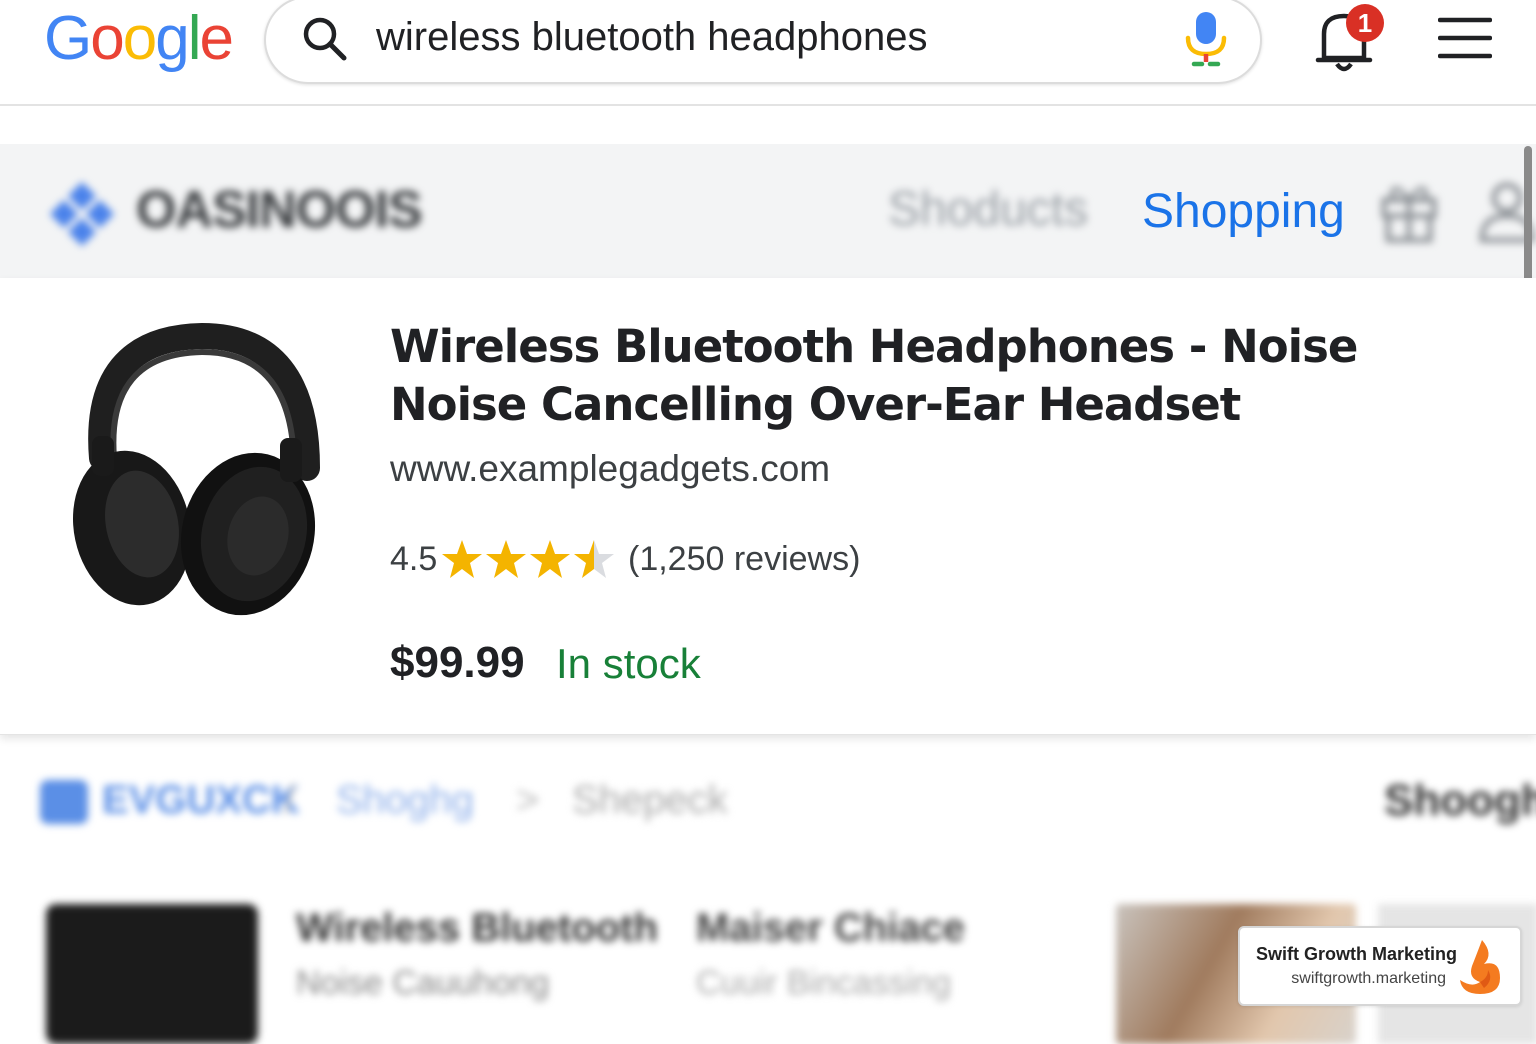  I want to click on brand-name: OASINOOIS, so click(279, 210).